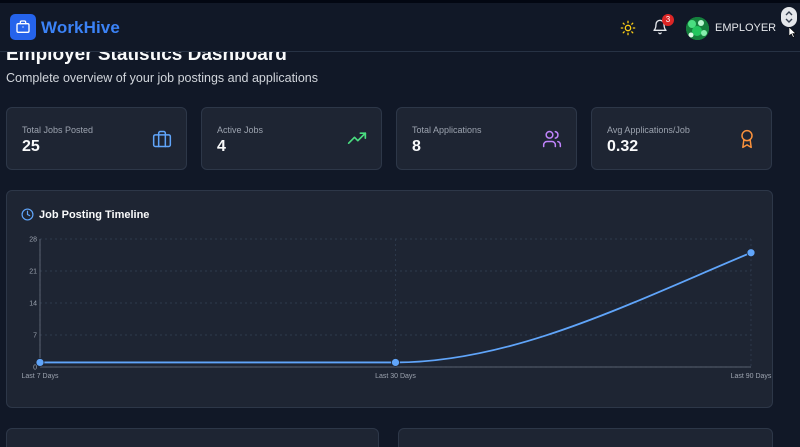 The width and height of the screenshot is (800, 447). I want to click on user-role-label: EMPLOYER, so click(745, 28).